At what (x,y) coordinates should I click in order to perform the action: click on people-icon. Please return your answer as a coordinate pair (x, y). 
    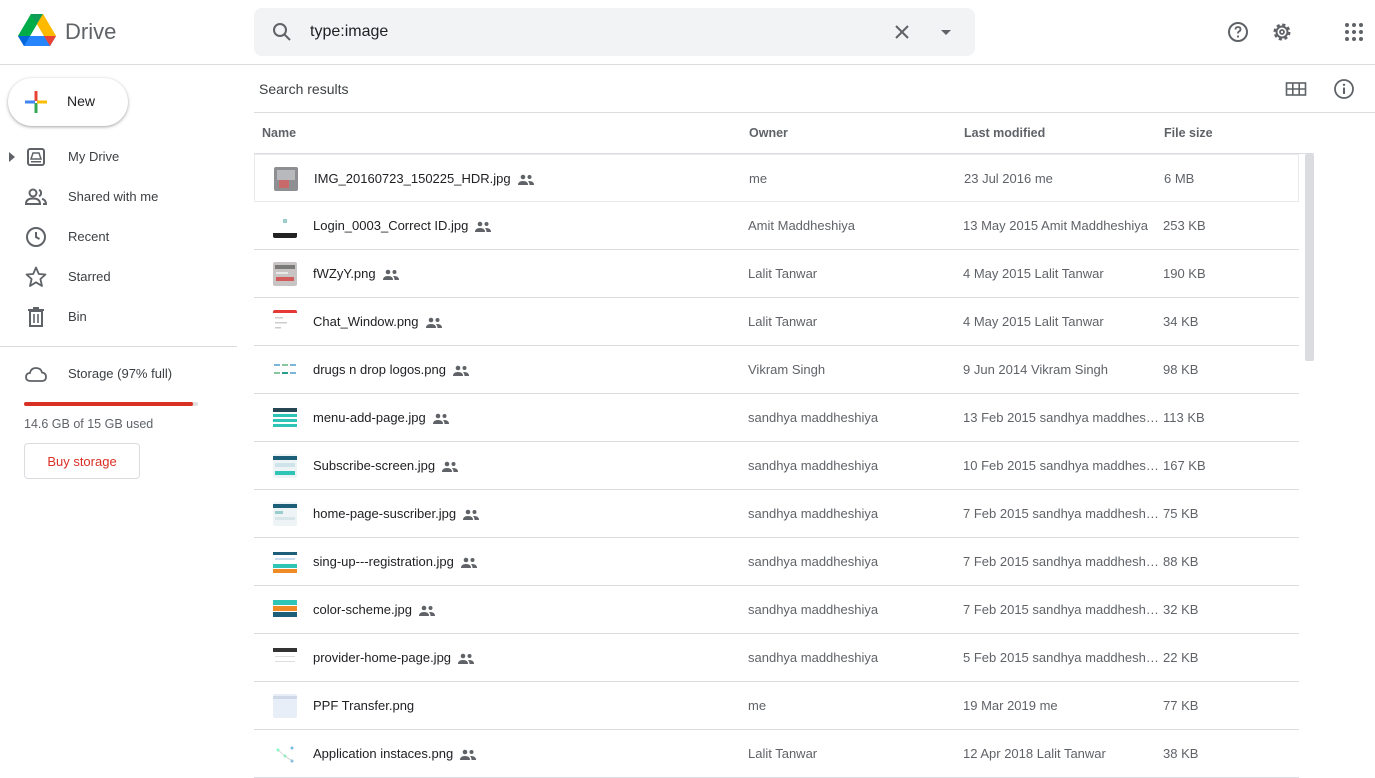
    Looking at the image, I should click on (36, 196).